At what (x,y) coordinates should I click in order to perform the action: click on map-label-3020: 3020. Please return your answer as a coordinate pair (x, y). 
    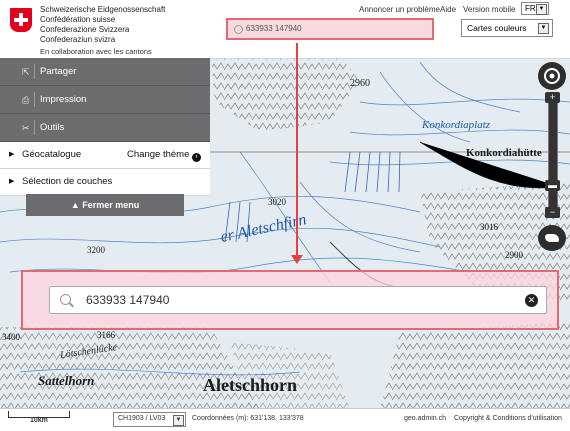
    Looking at the image, I should click on (277, 202).